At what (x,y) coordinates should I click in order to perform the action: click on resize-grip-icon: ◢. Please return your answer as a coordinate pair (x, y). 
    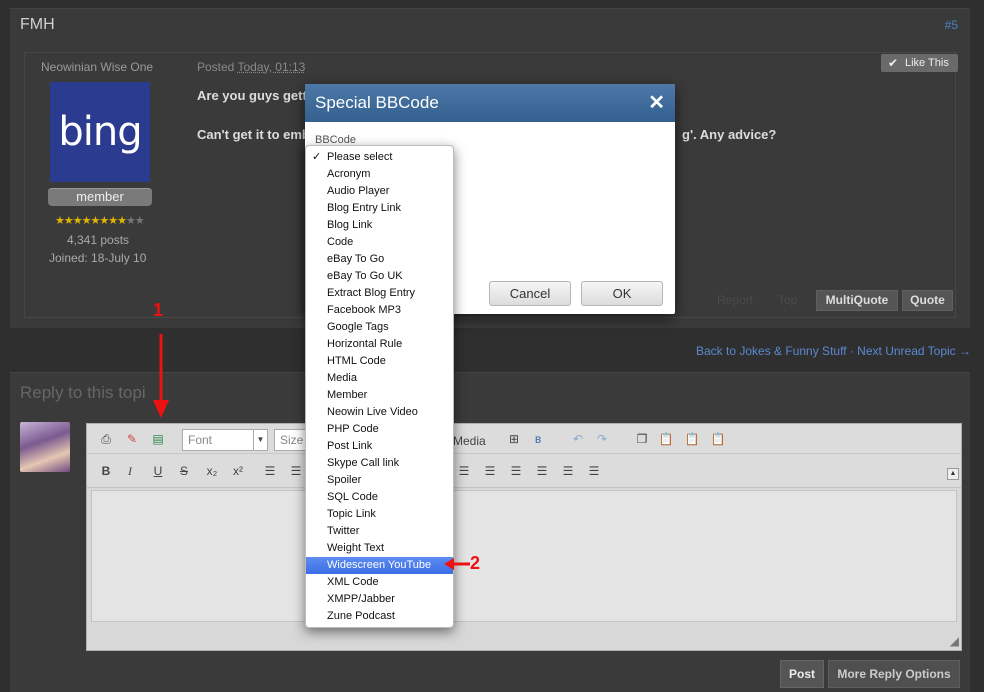
    Looking at the image, I should click on (954, 641).